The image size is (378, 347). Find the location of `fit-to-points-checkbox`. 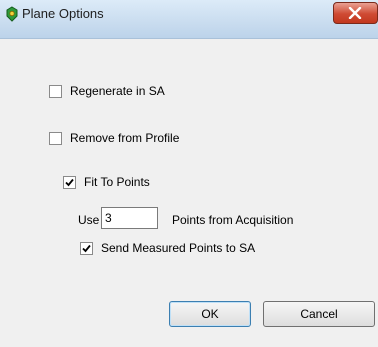

fit-to-points-checkbox is located at coordinates (69, 182).